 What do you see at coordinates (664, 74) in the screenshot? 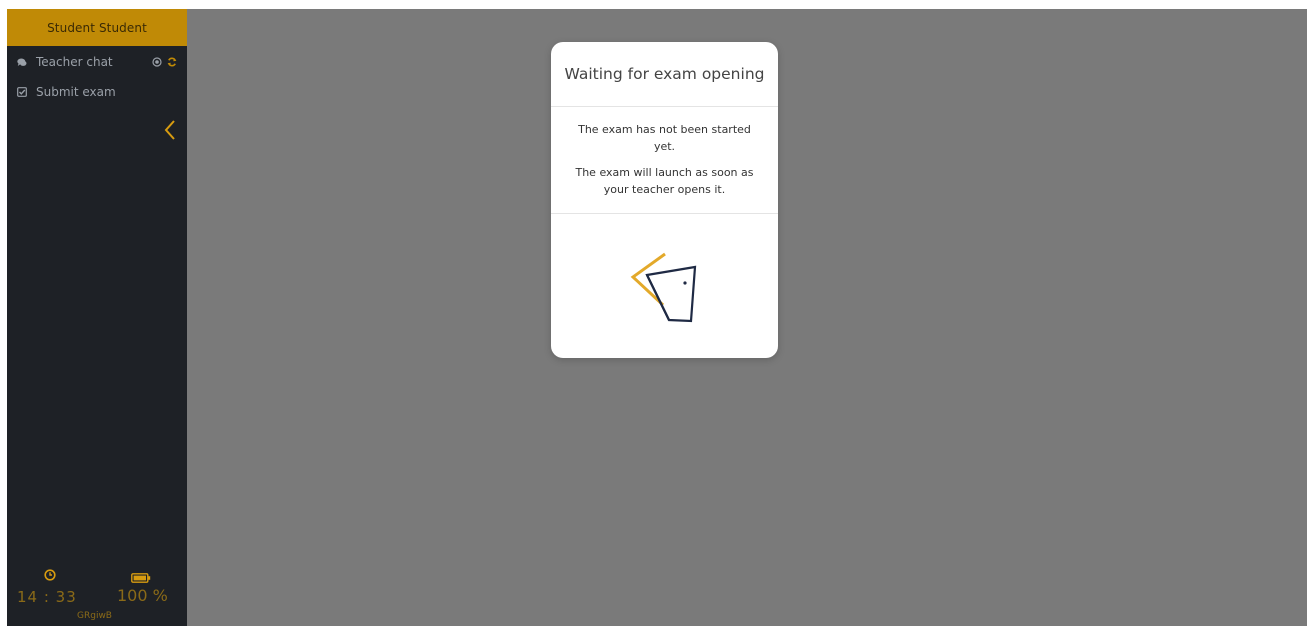
I see `dialog-title: Waiting for exam opening` at bounding box center [664, 74].